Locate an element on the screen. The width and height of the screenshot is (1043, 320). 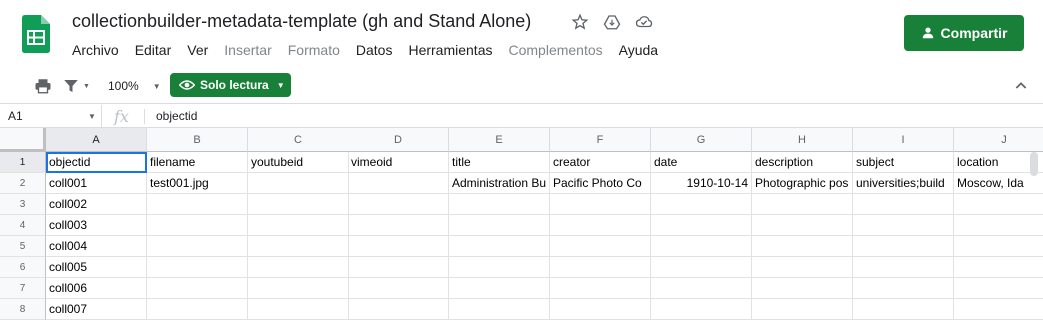
cell-b4 is located at coordinates (197, 225).